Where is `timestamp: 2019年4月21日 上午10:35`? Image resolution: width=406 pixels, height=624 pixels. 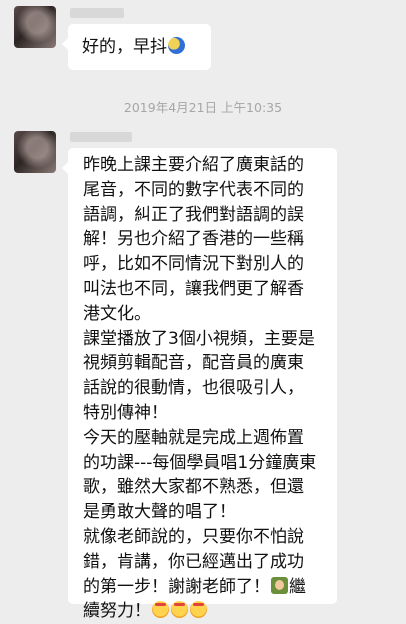 timestamp: 2019年4月21日 上午10:35 is located at coordinates (203, 107).